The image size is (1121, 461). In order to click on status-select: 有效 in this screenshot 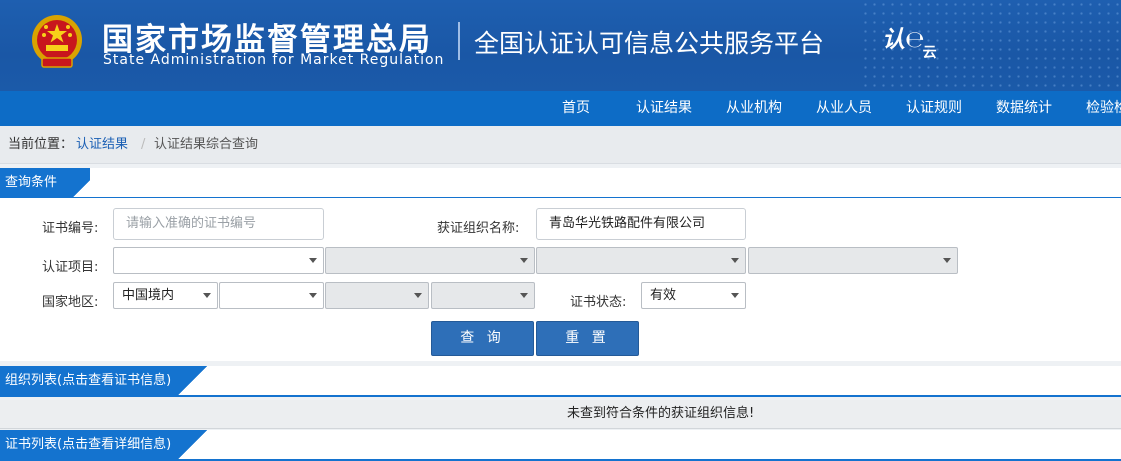, I will do `click(693, 295)`.